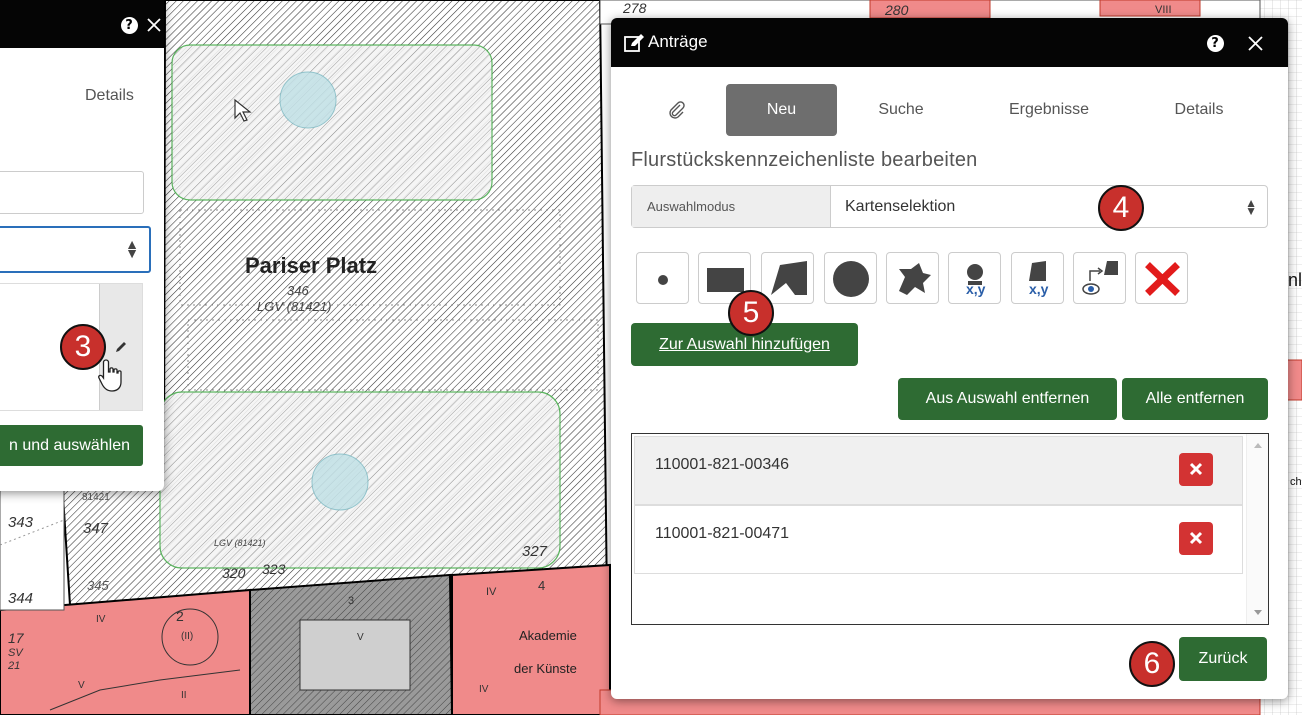 The image size is (1302, 715). What do you see at coordinates (975, 274) in the screenshot?
I see `point-xy-icon` at bounding box center [975, 274].